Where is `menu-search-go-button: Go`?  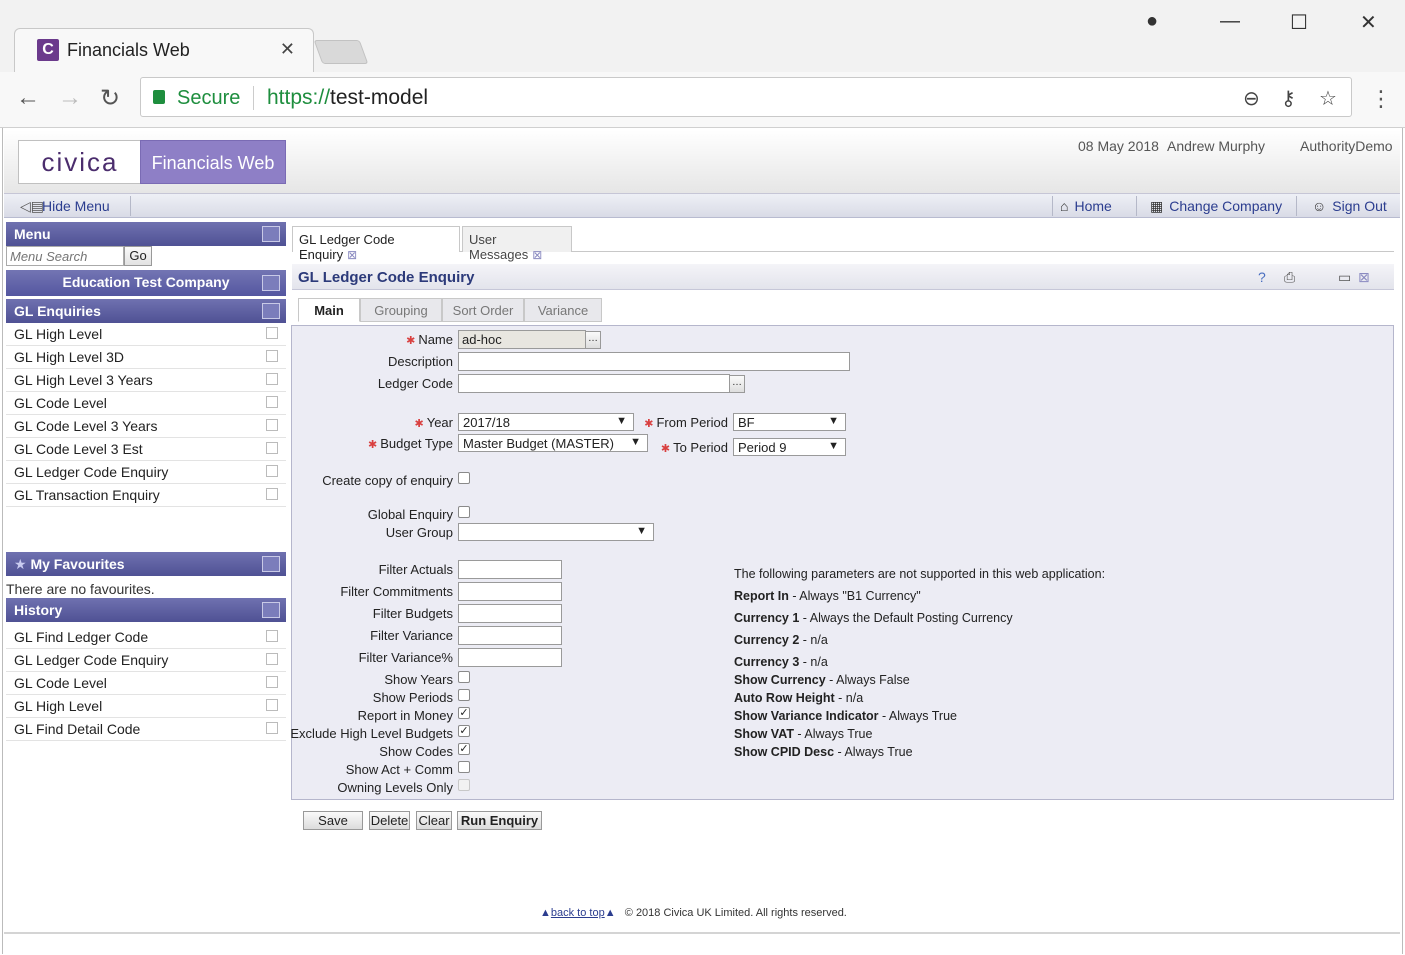 menu-search-go-button: Go is located at coordinates (138, 256).